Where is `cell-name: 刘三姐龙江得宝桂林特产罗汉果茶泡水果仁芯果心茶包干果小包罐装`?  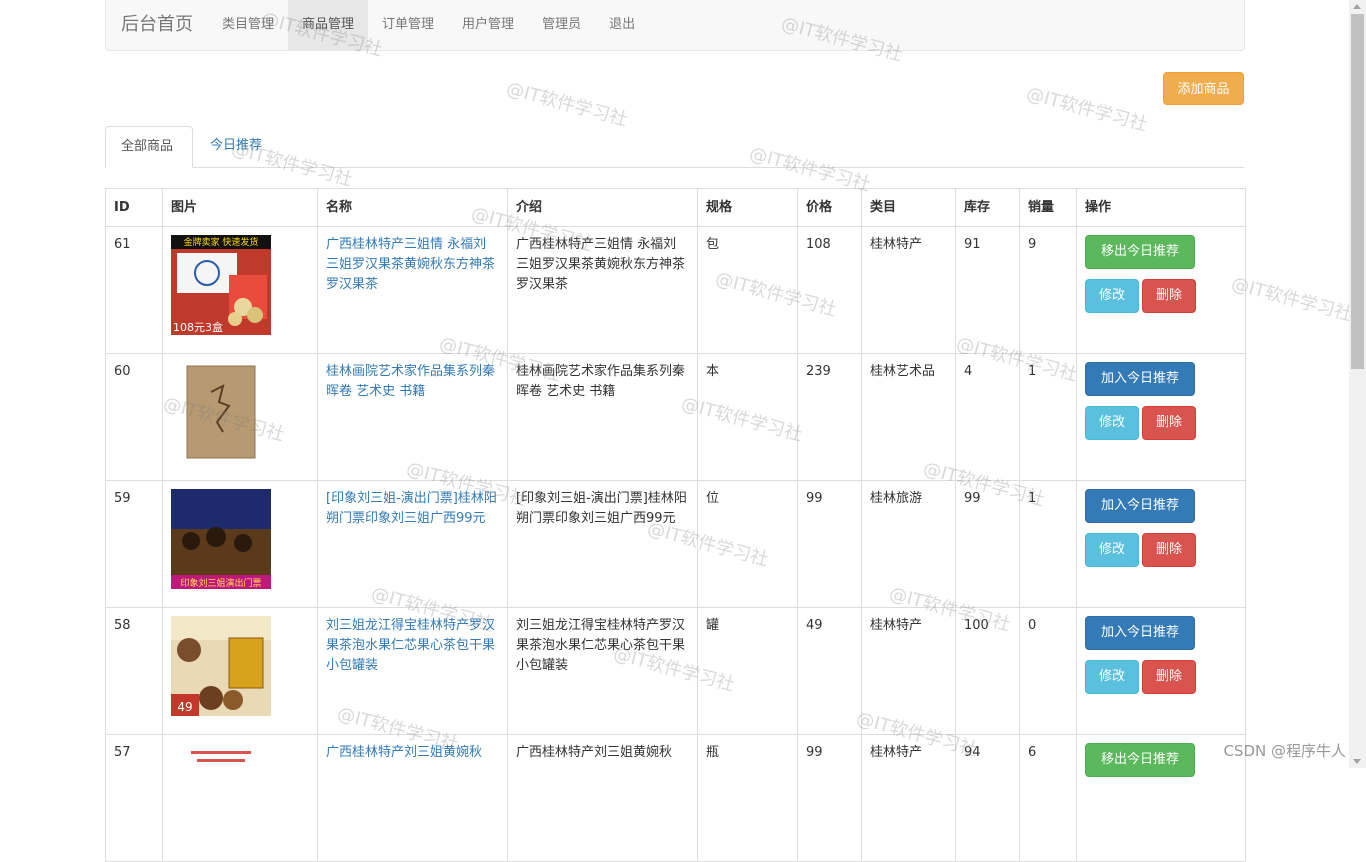
cell-name: 刘三姐龙江得宝桂林特产罗汉果茶泡水果仁芯果心茶包干果小包罐装 is located at coordinates (412, 671).